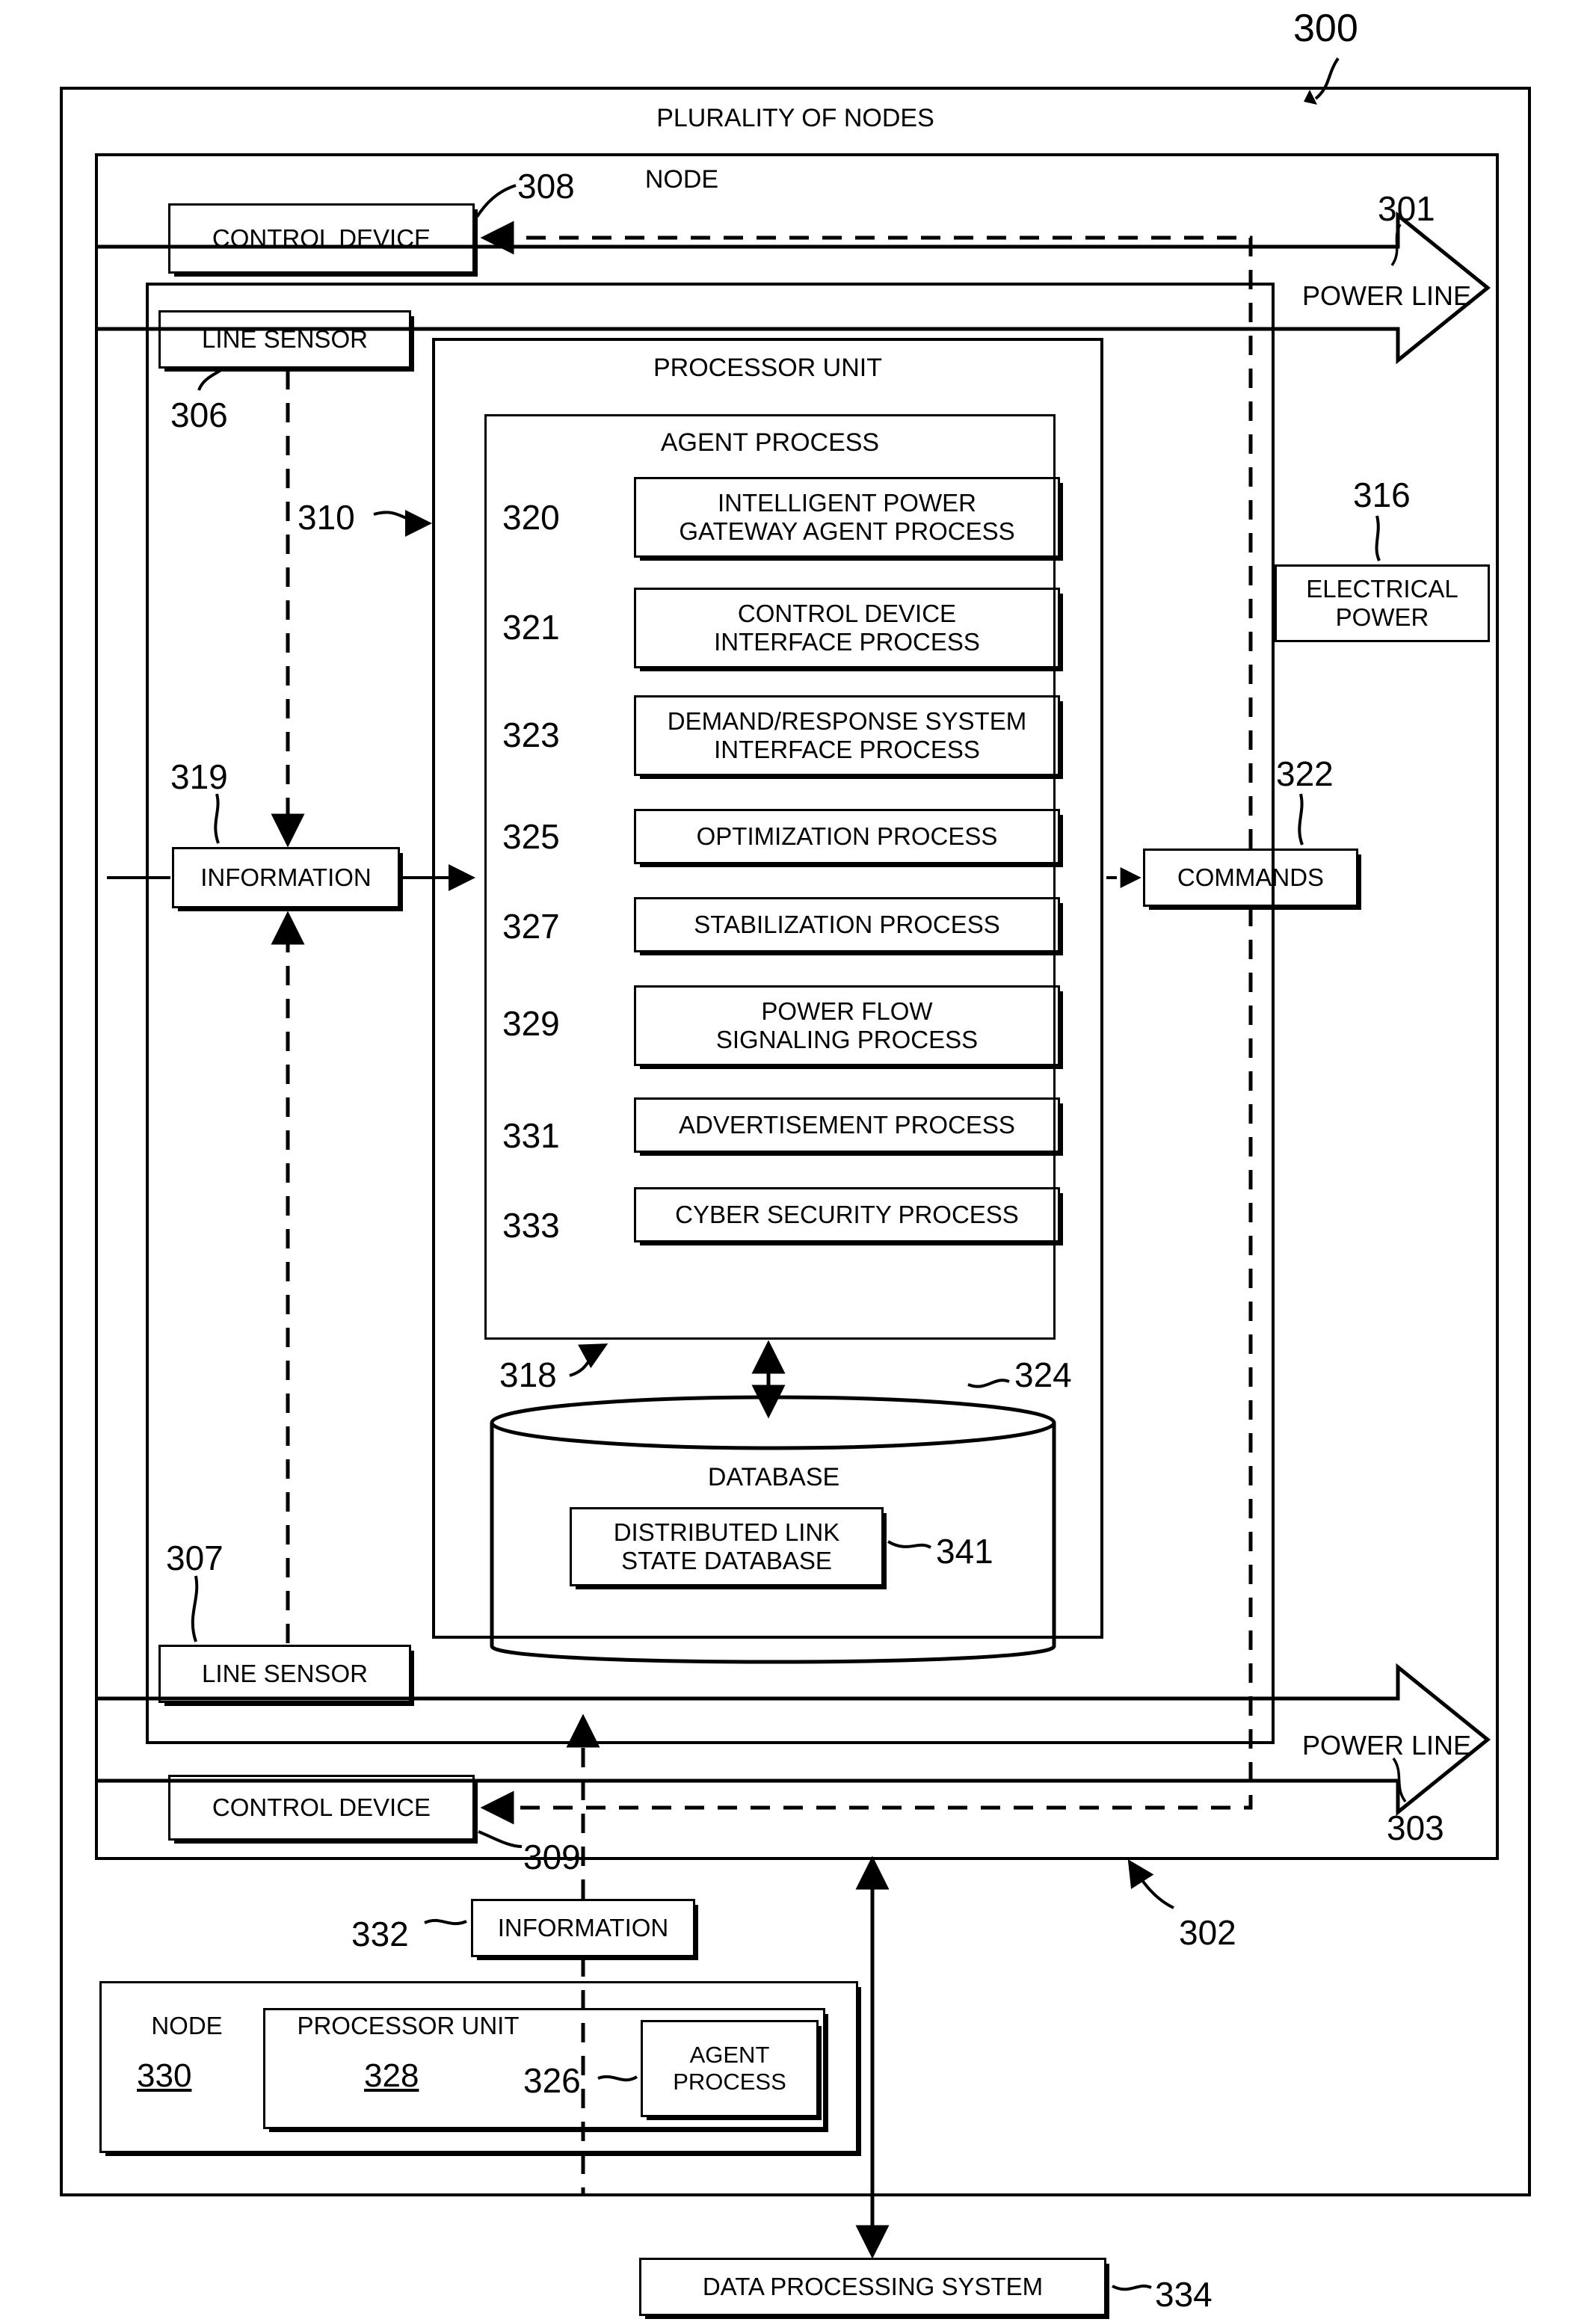 Image resolution: width=1596 pixels, height=2322 pixels. I want to click on data-processing-system-box: DATA PROCESSING SYSTEM, so click(872, 2287).